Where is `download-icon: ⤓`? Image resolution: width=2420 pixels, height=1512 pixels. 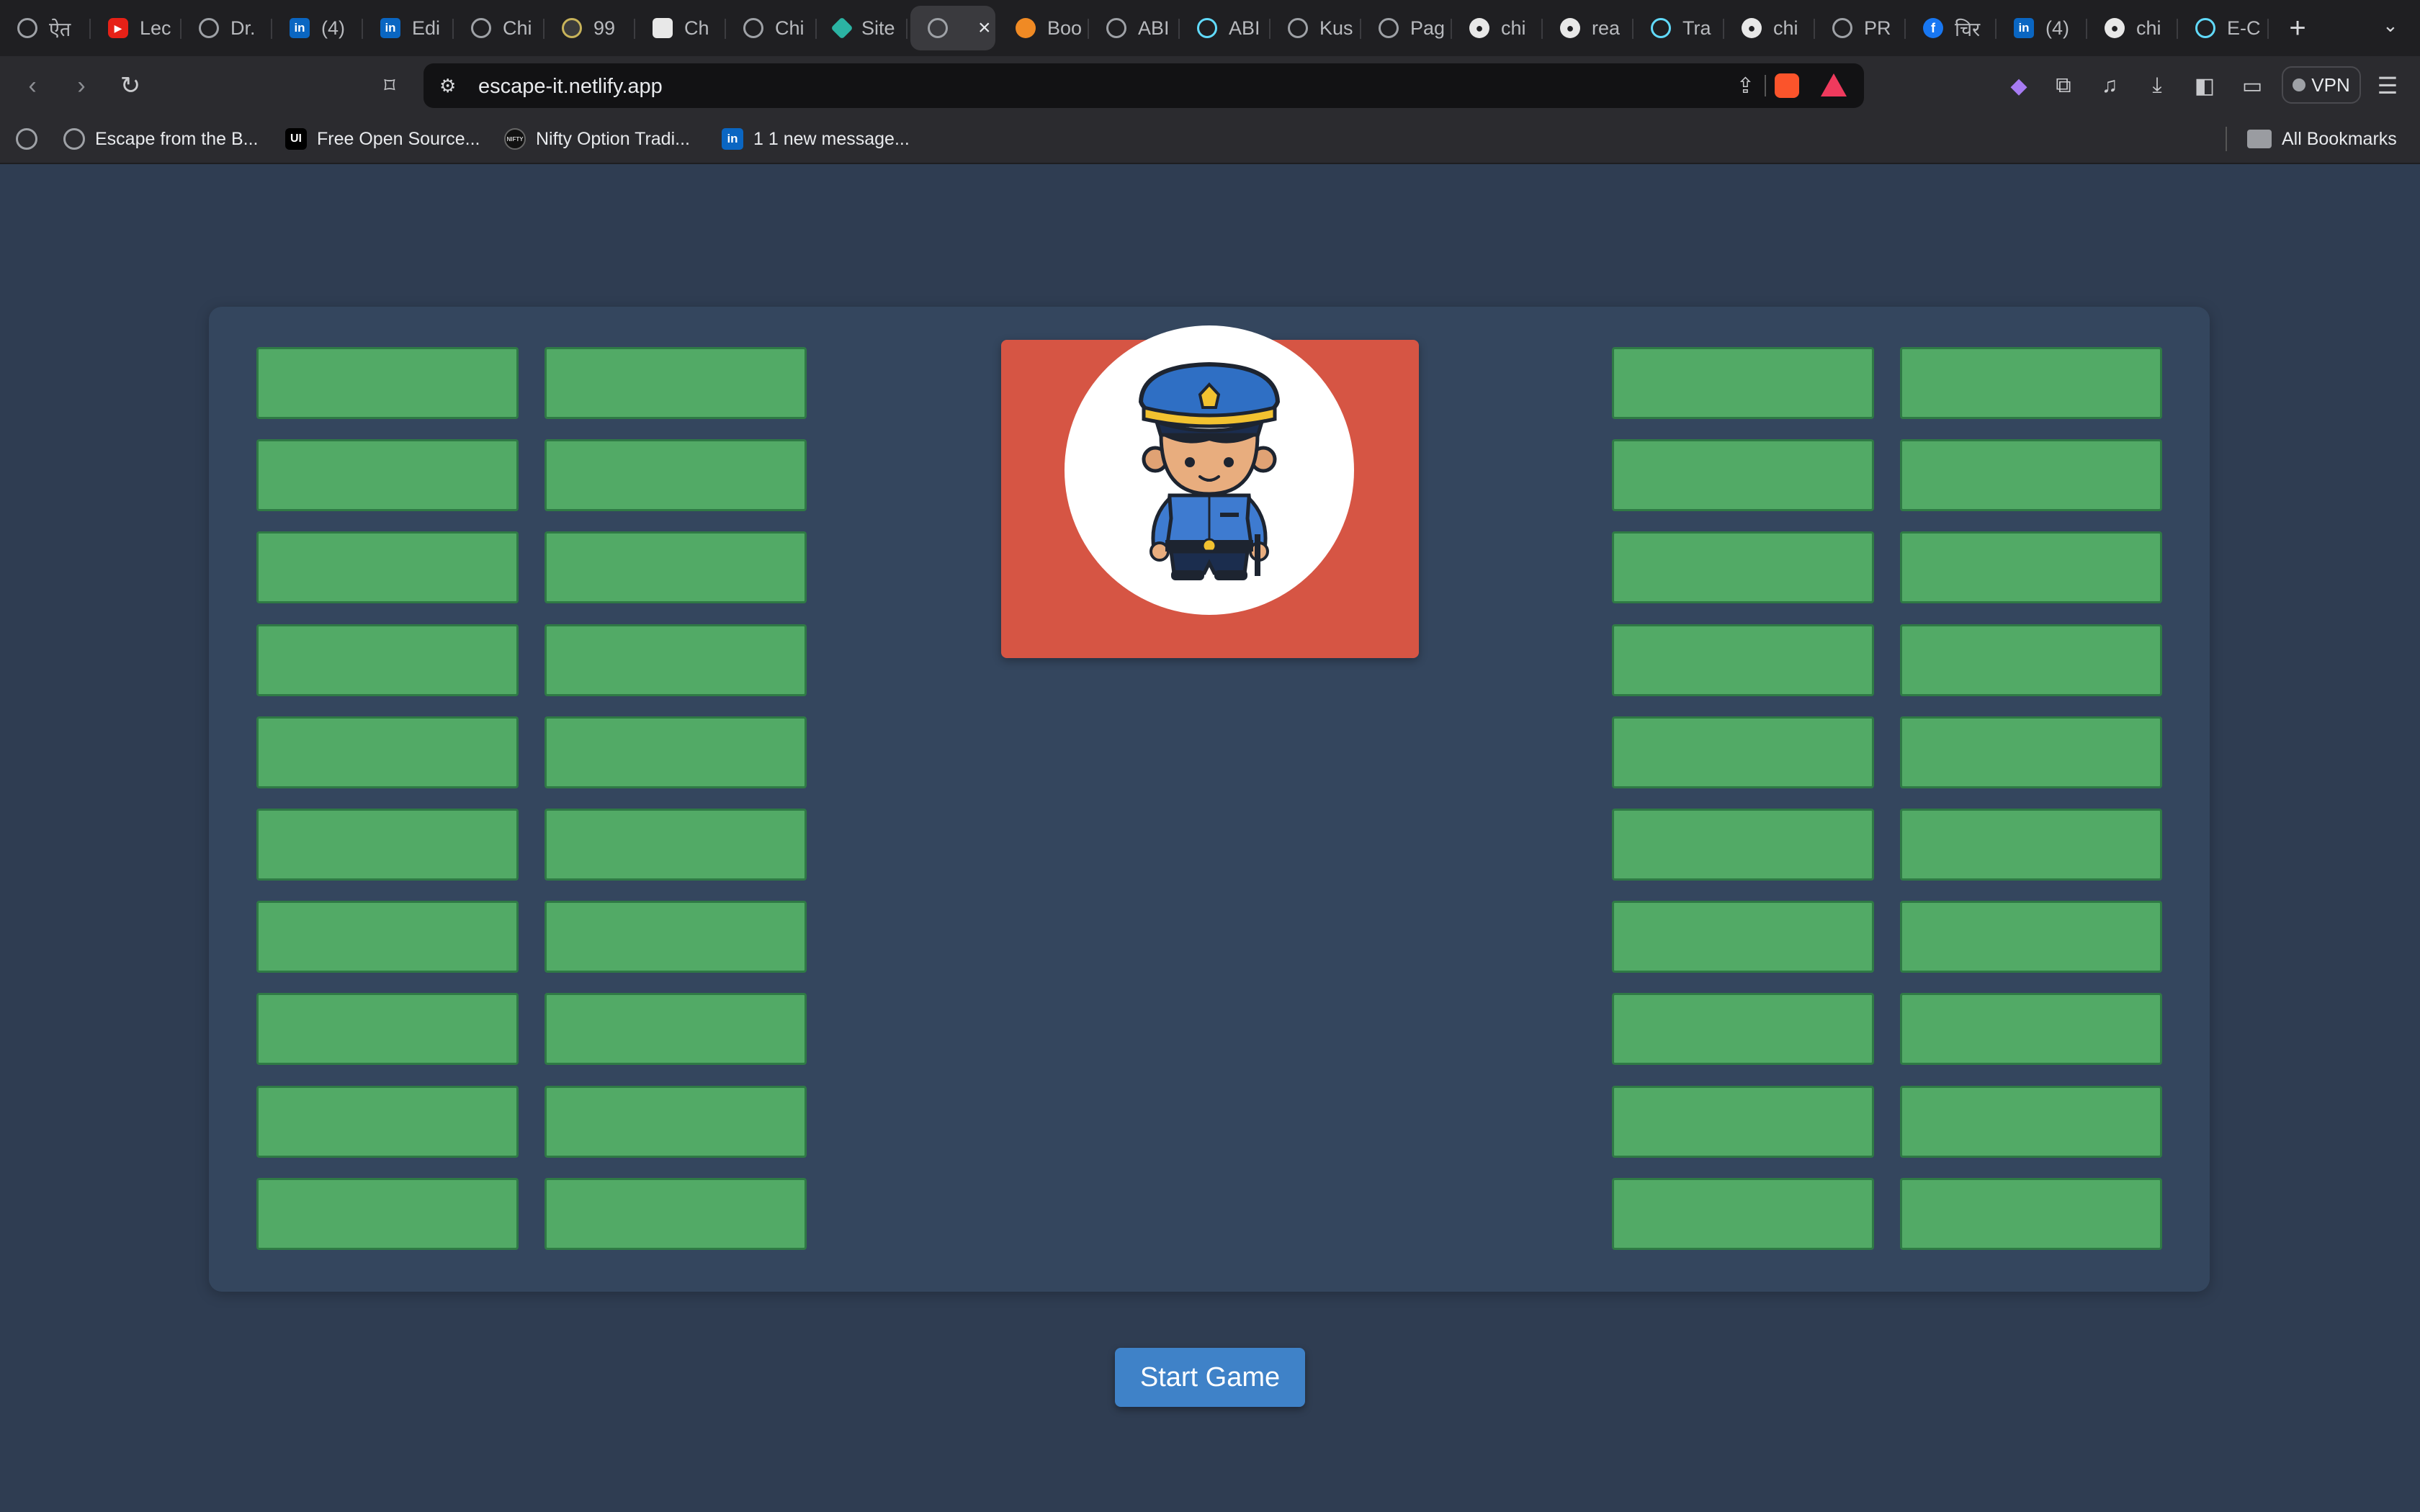
download-icon: ⤓ is located at coordinates (2157, 85).